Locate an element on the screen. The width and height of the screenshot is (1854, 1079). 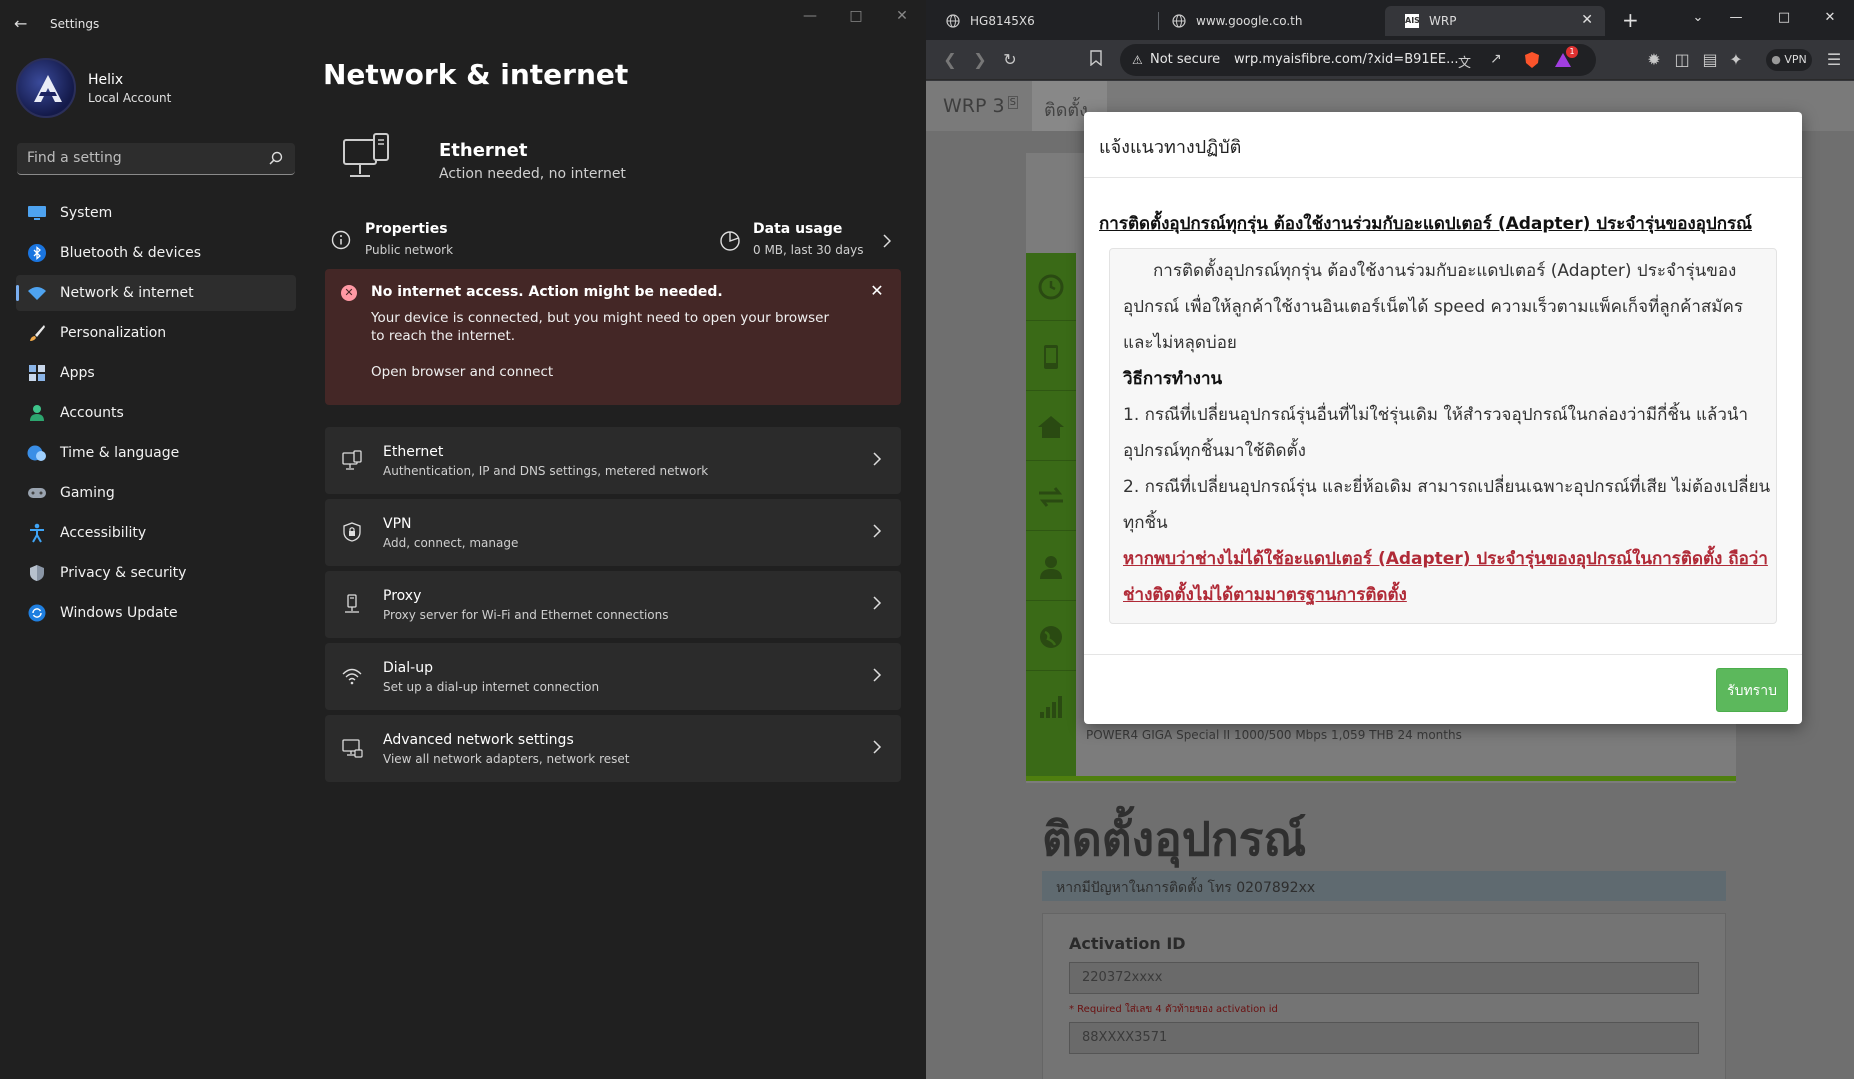
nav-label: Accessibility is located at coordinates (103, 533).